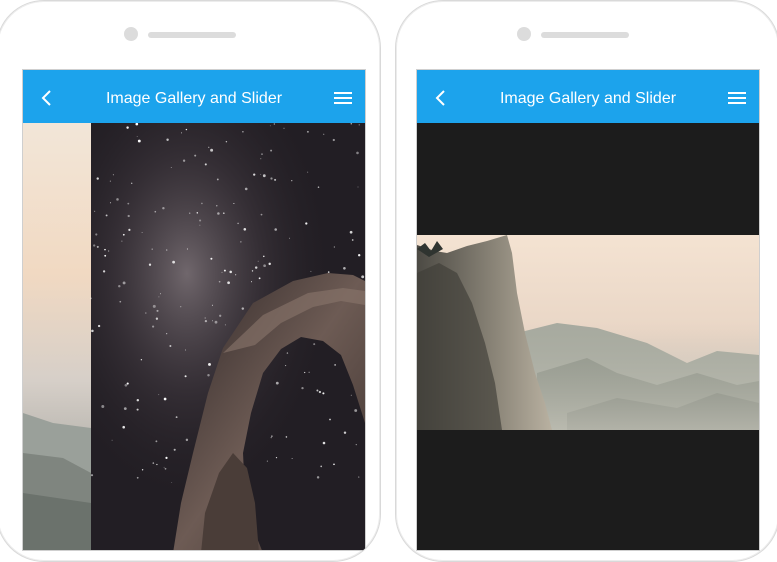 The height and width of the screenshot is (562, 777). What do you see at coordinates (57, 336) in the screenshot?
I see `valley-sunrise-photo` at bounding box center [57, 336].